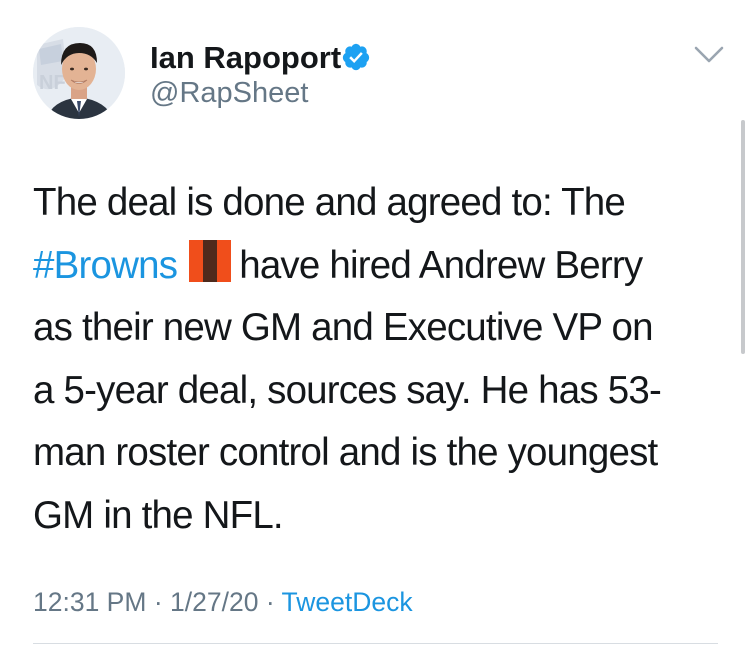 Image resolution: width=750 pixels, height=651 pixels. I want to click on tweet-date: 1/27/20, so click(214, 602).